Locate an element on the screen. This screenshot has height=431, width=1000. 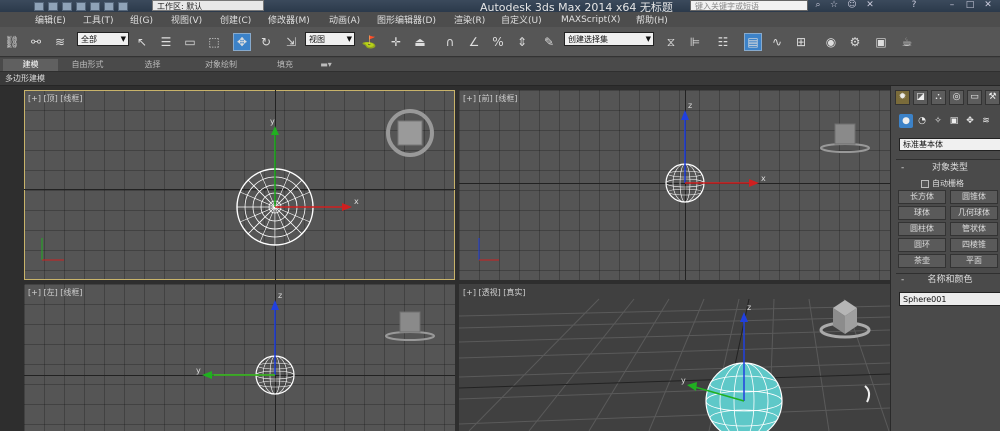
menu-rendering: 渲染(R) is located at coordinates (469, 19).